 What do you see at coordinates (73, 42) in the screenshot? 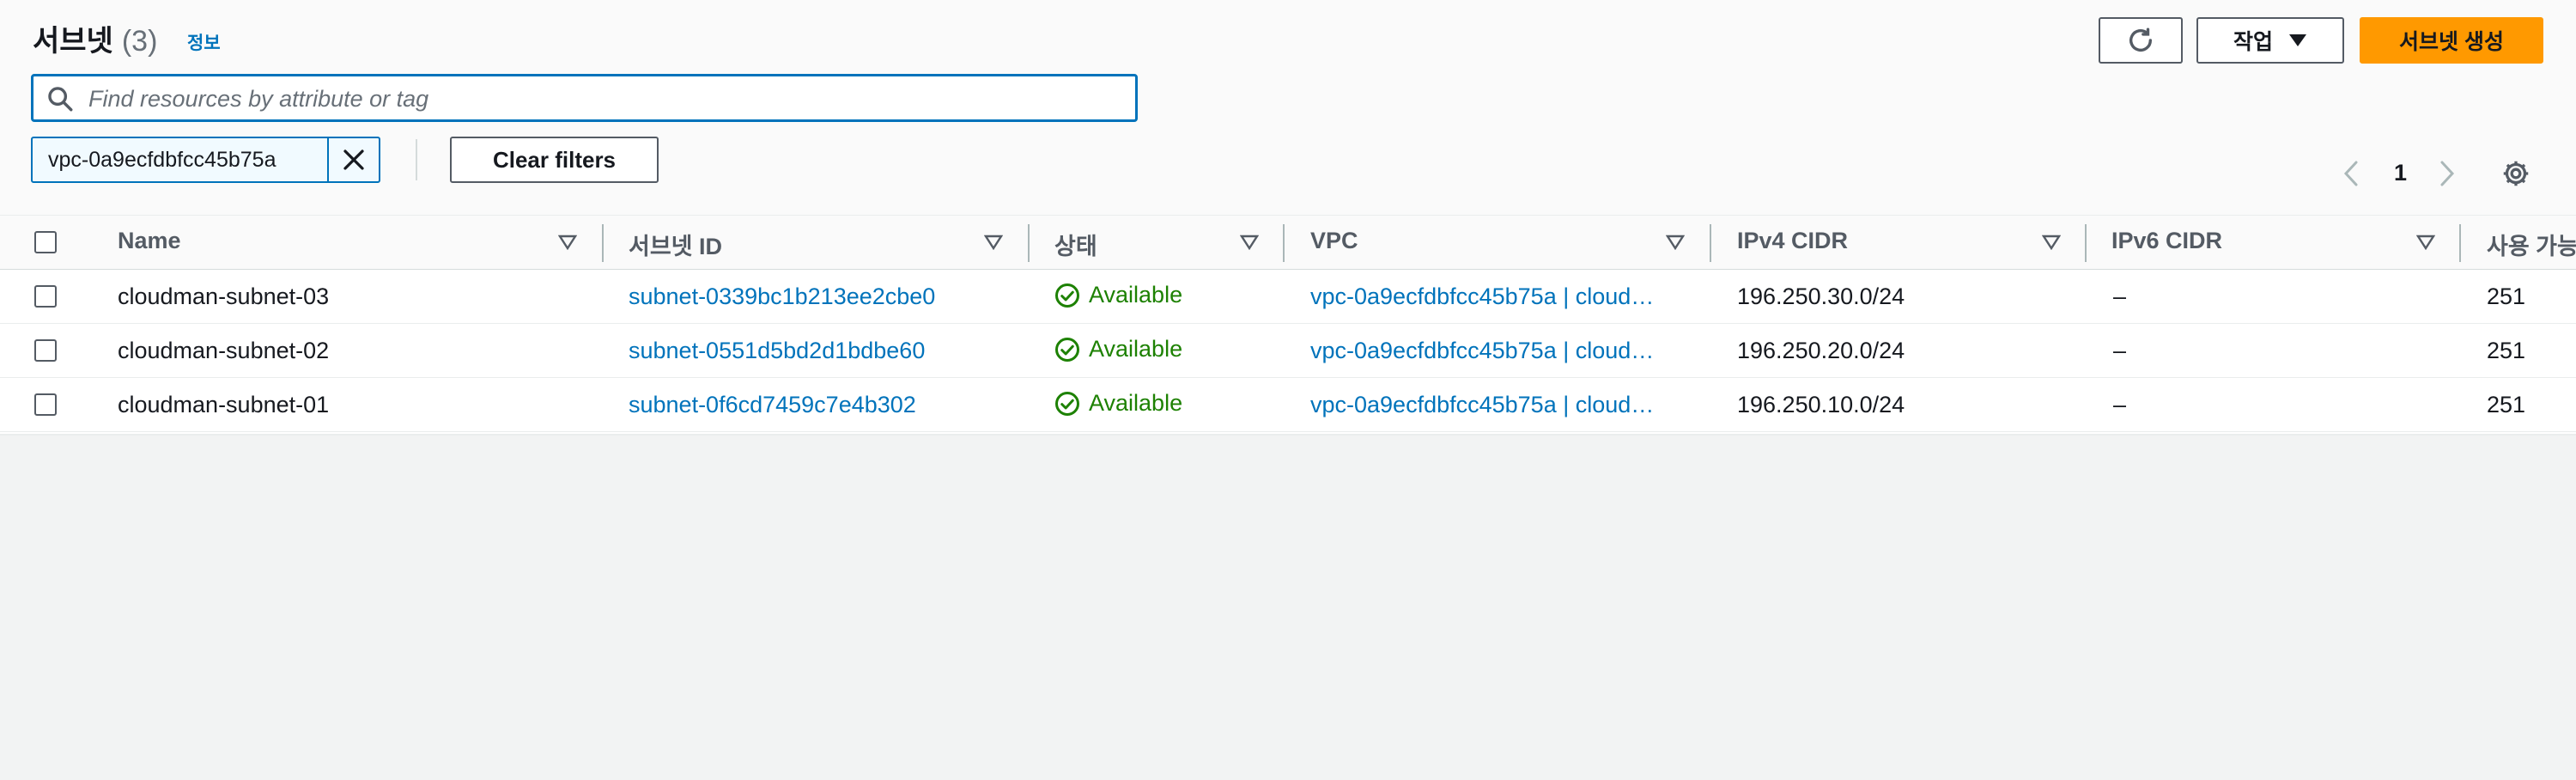
I see `title-text: 서브넷` at bounding box center [73, 42].